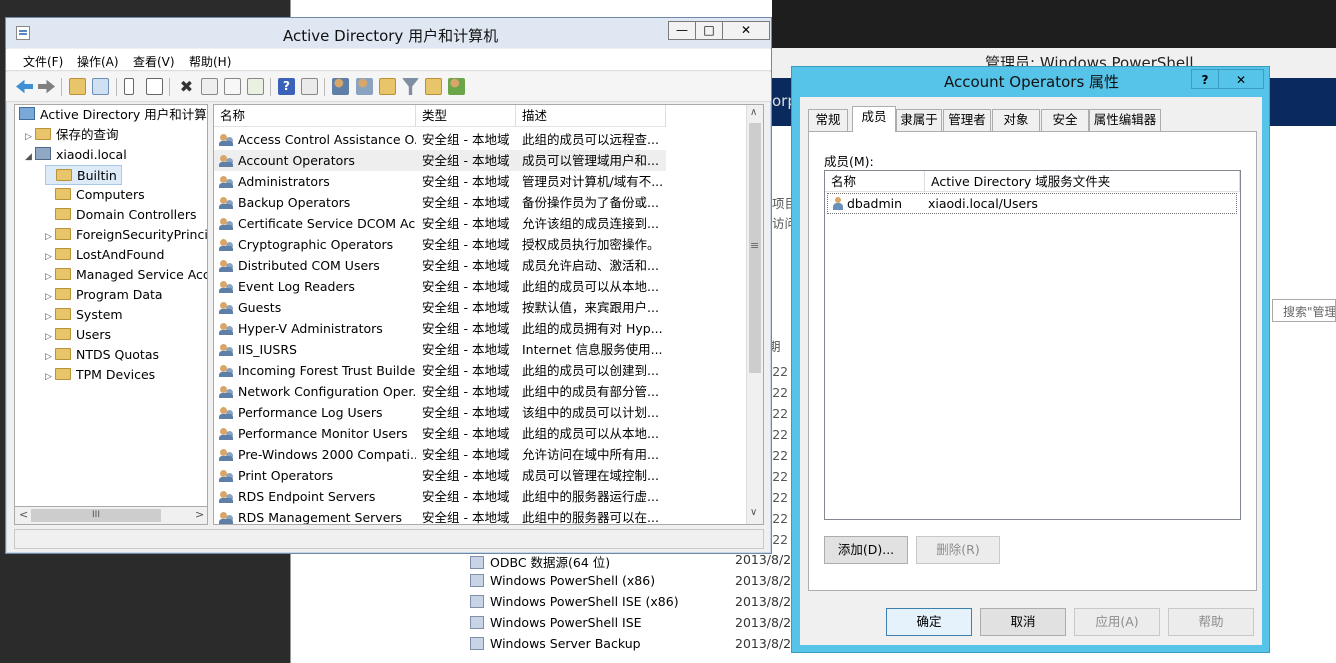 The height and width of the screenshot is (663, 1336). Describe the element at coordinates (466, 116) in the screenshot. I see `column-header-type: 类型` at that location.